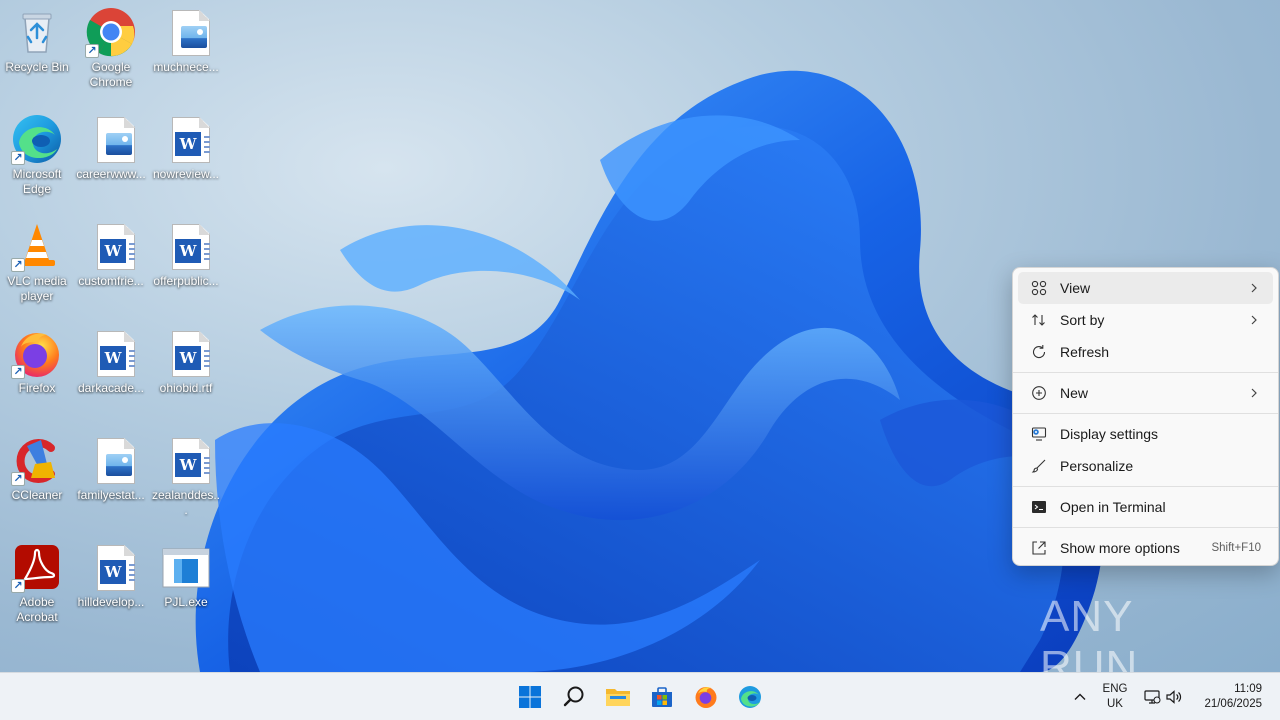 The width and height of the screenshot is (1280, 720). Describe the element at coordinates (1145, 320) in the screenshot. I see `menu-item-sort-by: Sort by` at that location.